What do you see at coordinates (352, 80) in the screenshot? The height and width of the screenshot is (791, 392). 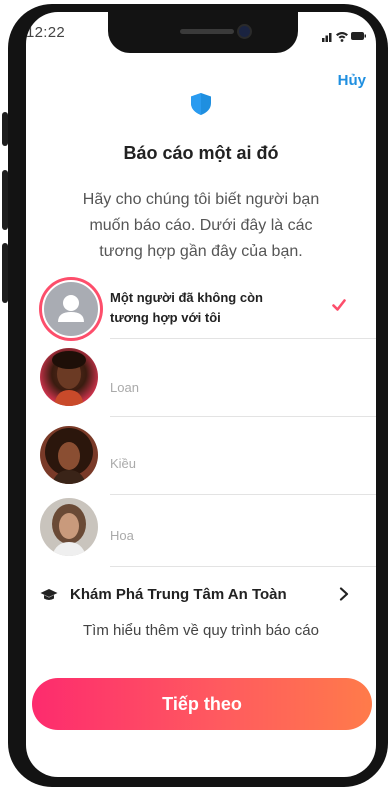 I see `cancel-button: Hủy` at bounding box center [352, 80].